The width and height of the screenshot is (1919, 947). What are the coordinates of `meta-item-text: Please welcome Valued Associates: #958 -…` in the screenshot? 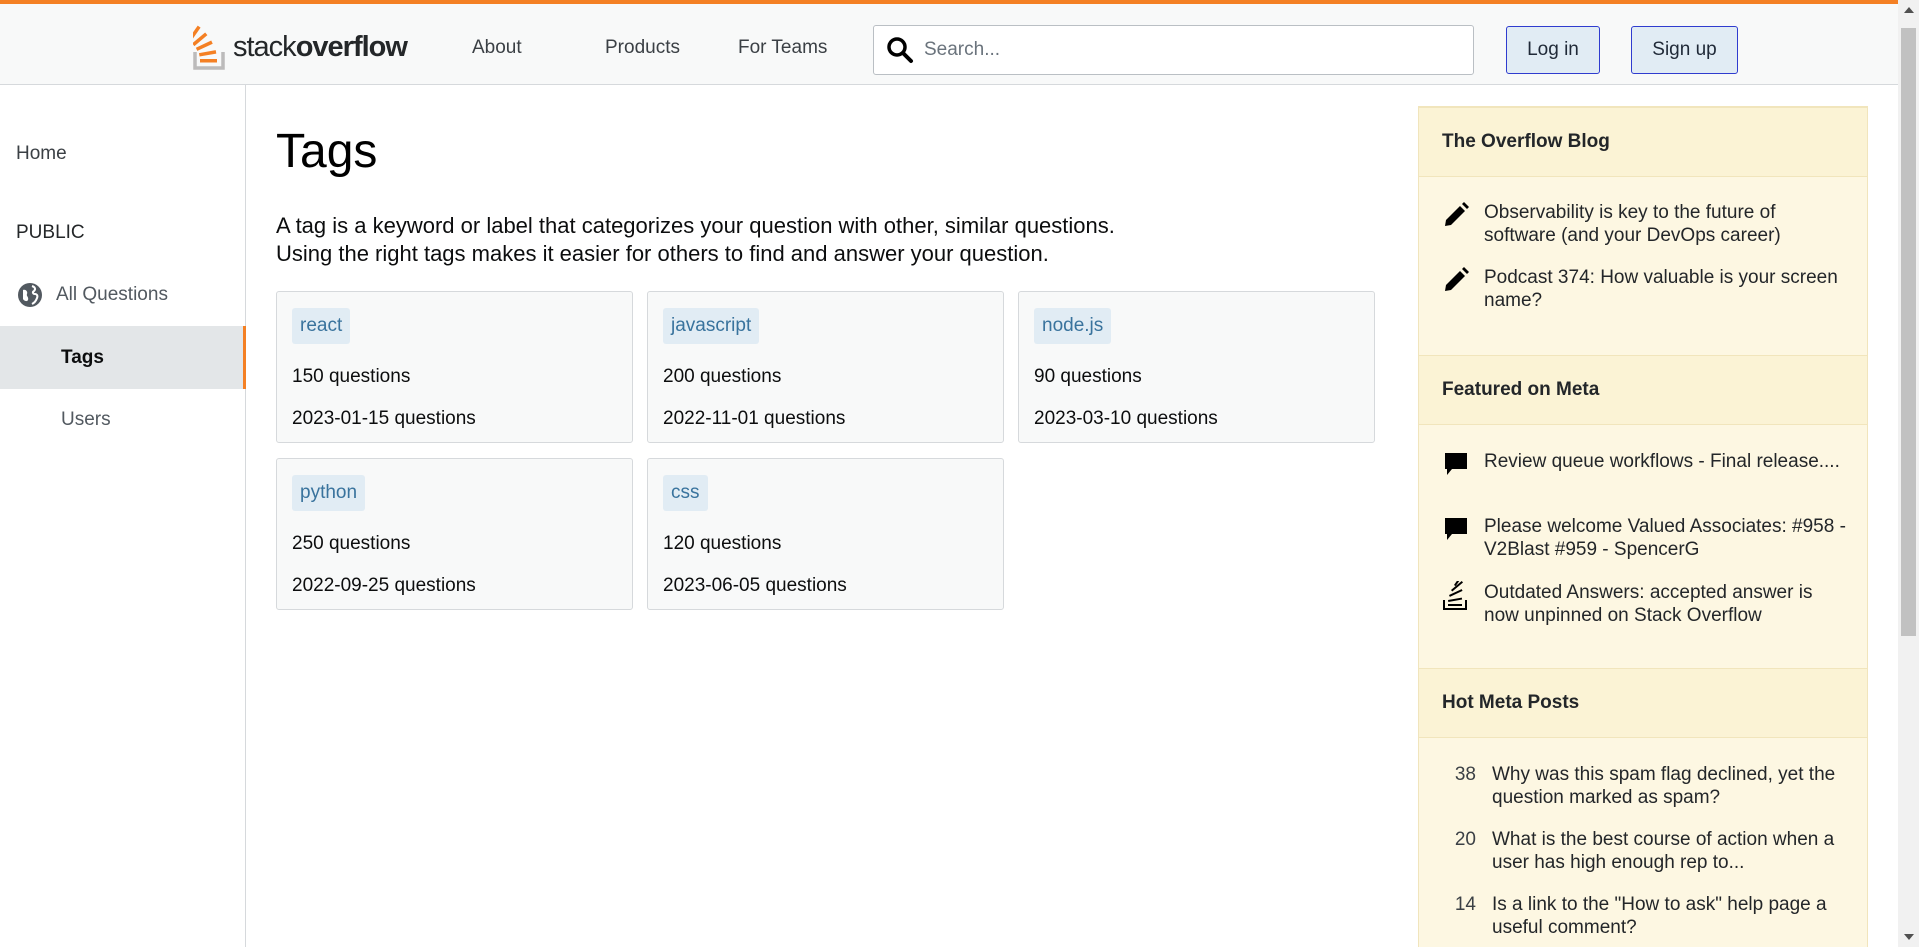 It's located at (1665, 538).